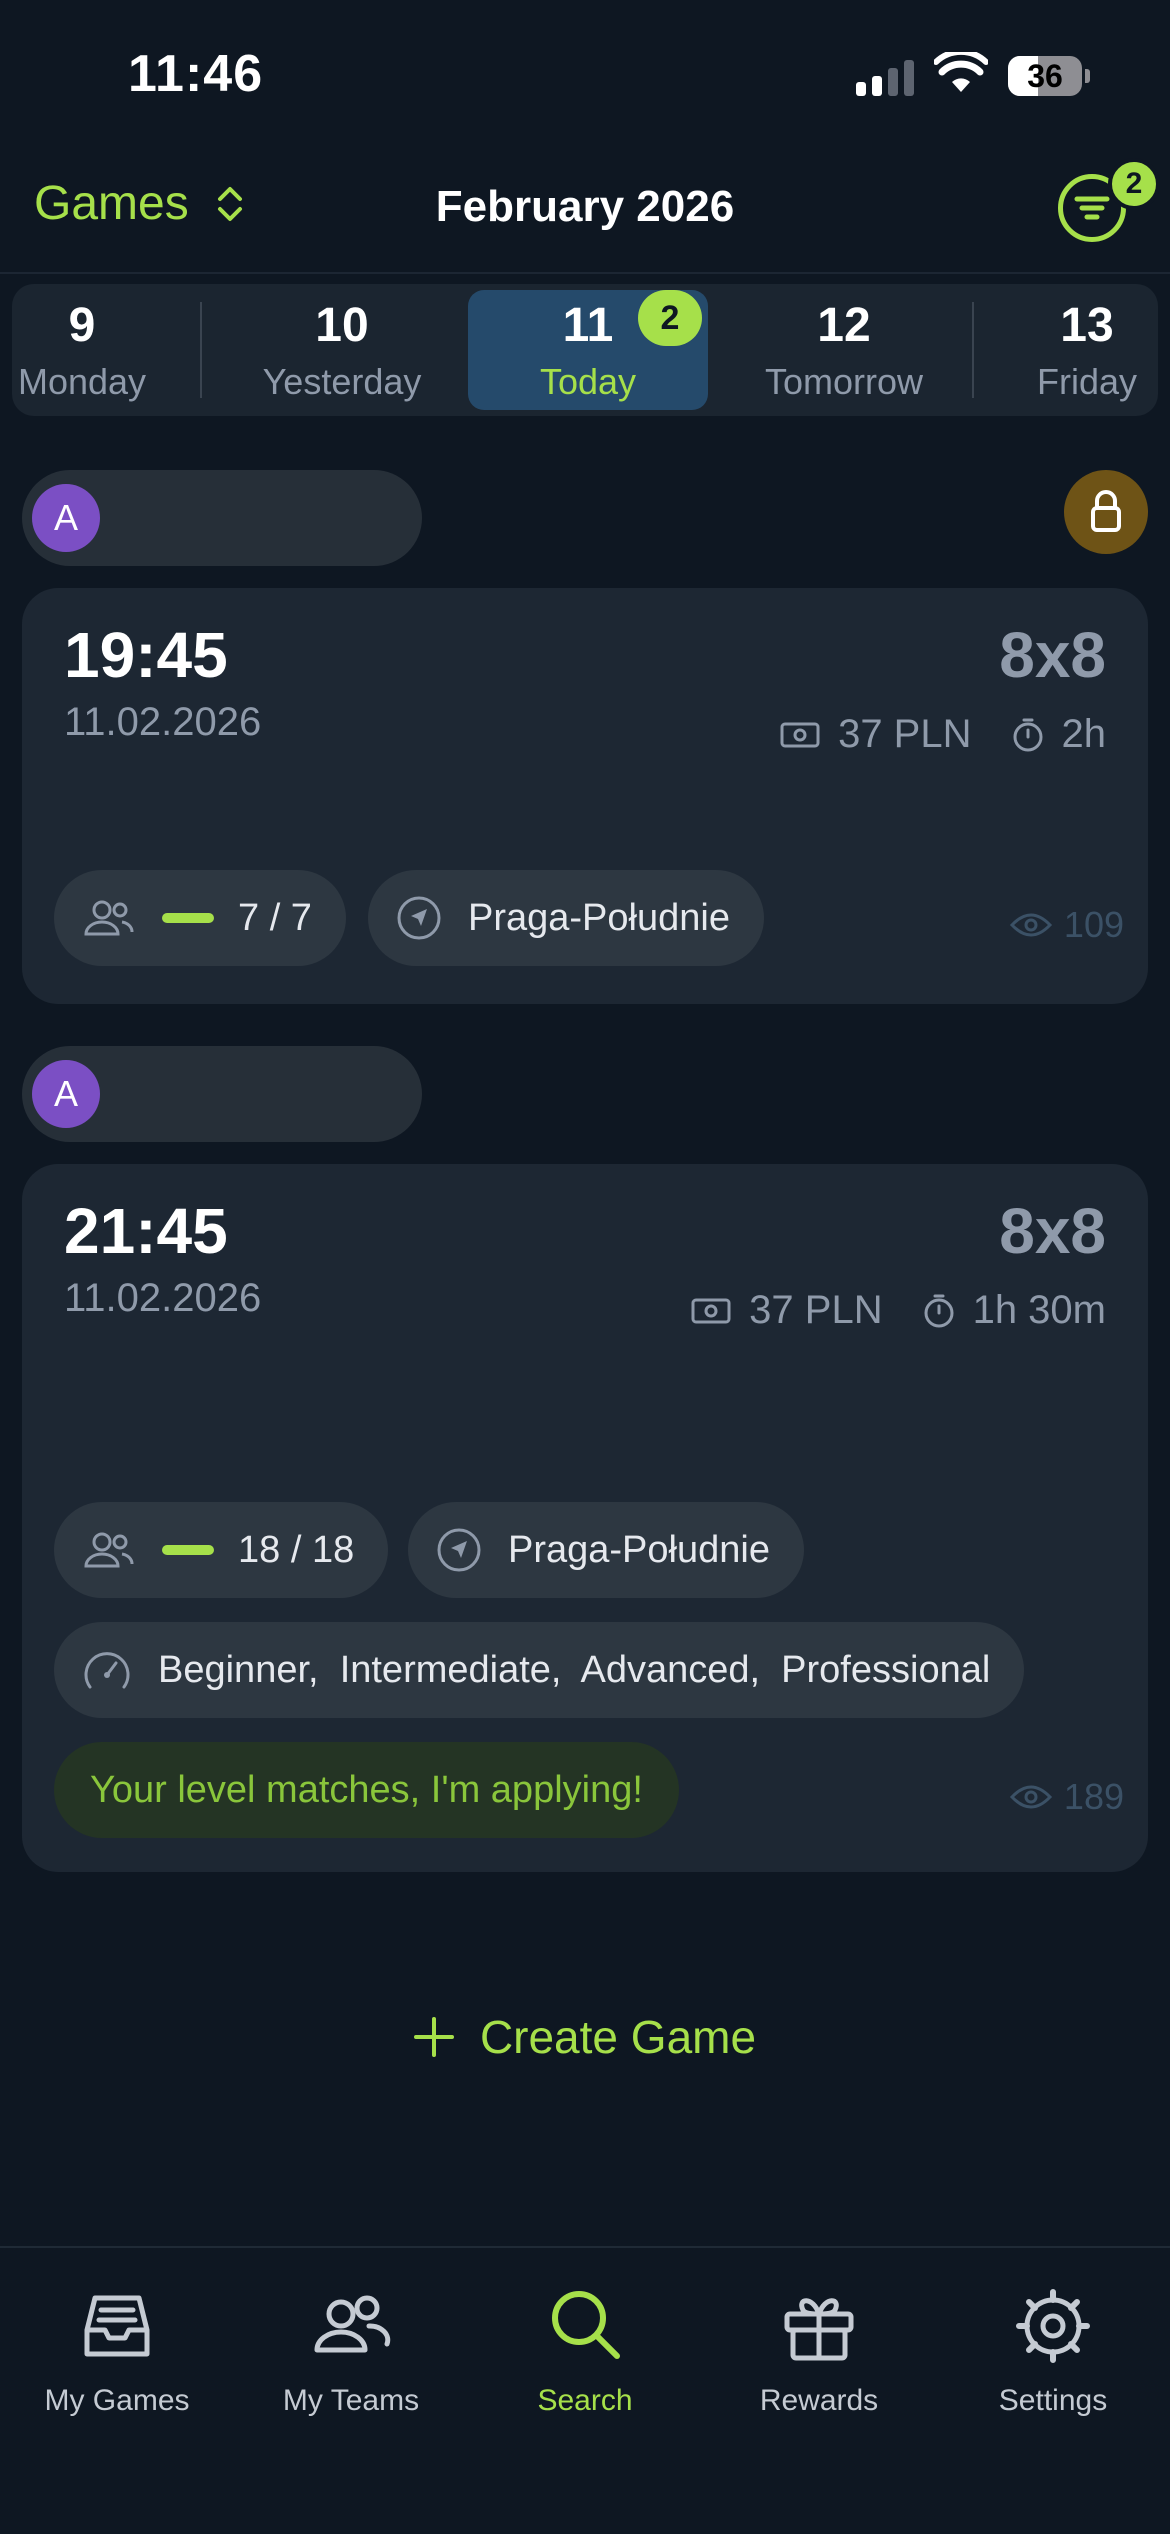 This screenshot has height=2534, width=1170. What do you see at coordinates (618, 2037) in the screenshot?
I see `create-game-label: Create Game` at bounding box center [618, 2037].